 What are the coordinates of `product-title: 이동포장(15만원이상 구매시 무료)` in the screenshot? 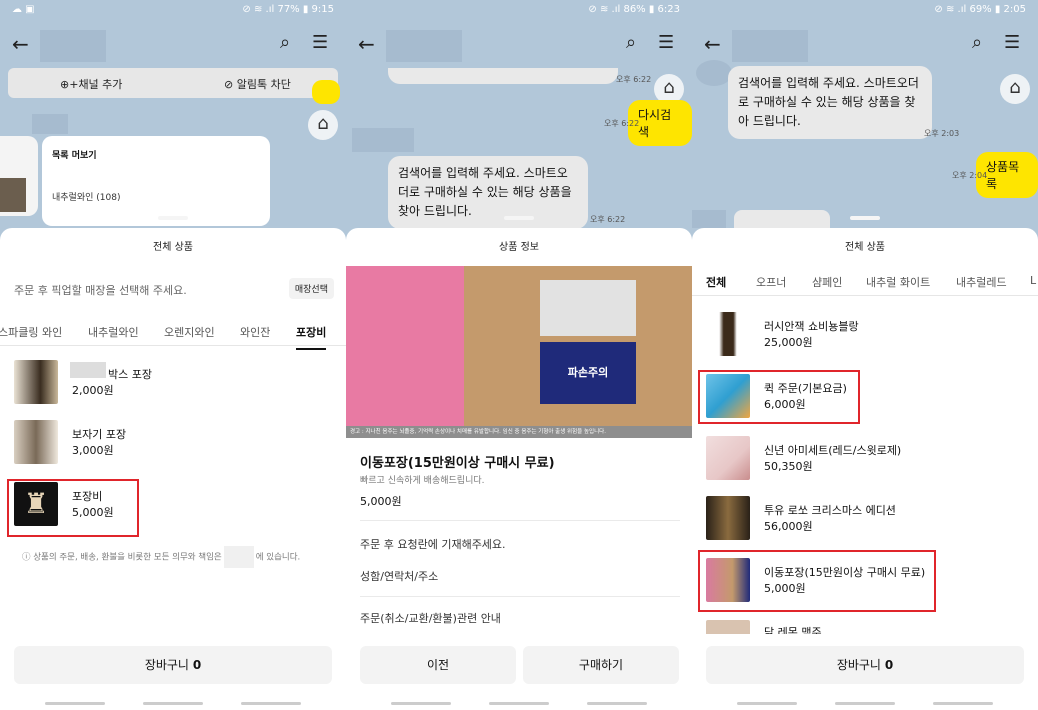 It's located at (457, 463).